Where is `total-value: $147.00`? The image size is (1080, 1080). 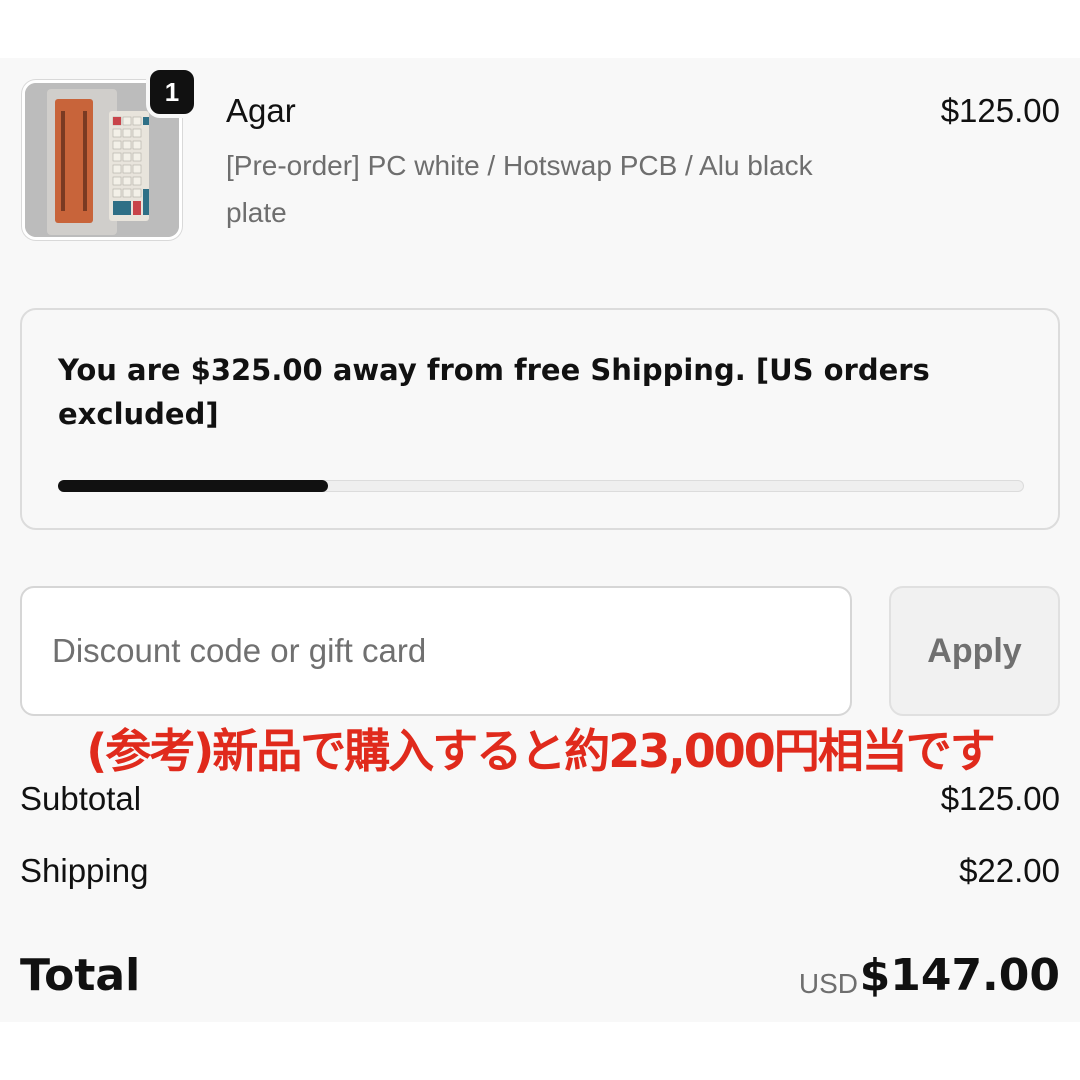
total-value: $147.00 is located at coordinates (959, 975).